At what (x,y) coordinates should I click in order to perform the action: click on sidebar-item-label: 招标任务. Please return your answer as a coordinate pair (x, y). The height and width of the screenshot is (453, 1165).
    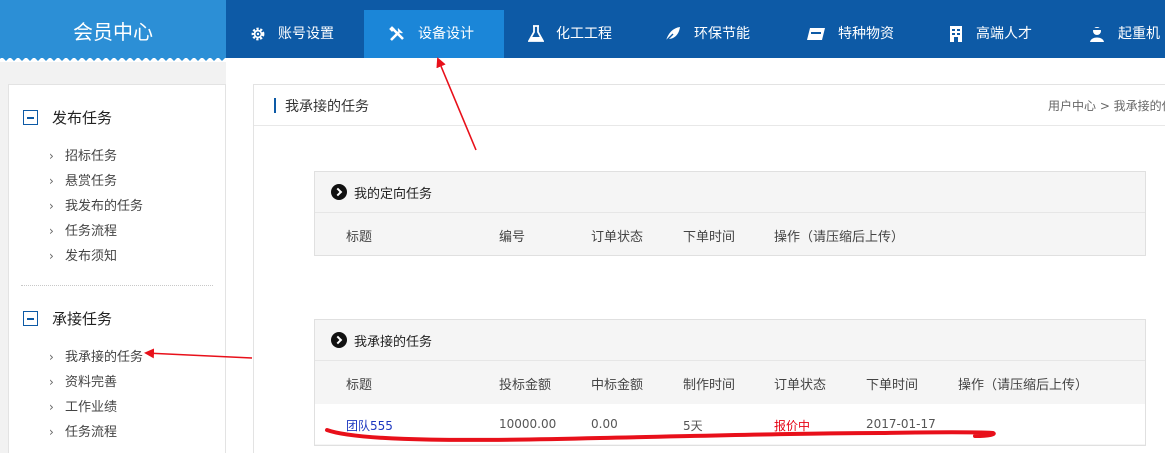
    Looking at the image, I should click on (91, 156).